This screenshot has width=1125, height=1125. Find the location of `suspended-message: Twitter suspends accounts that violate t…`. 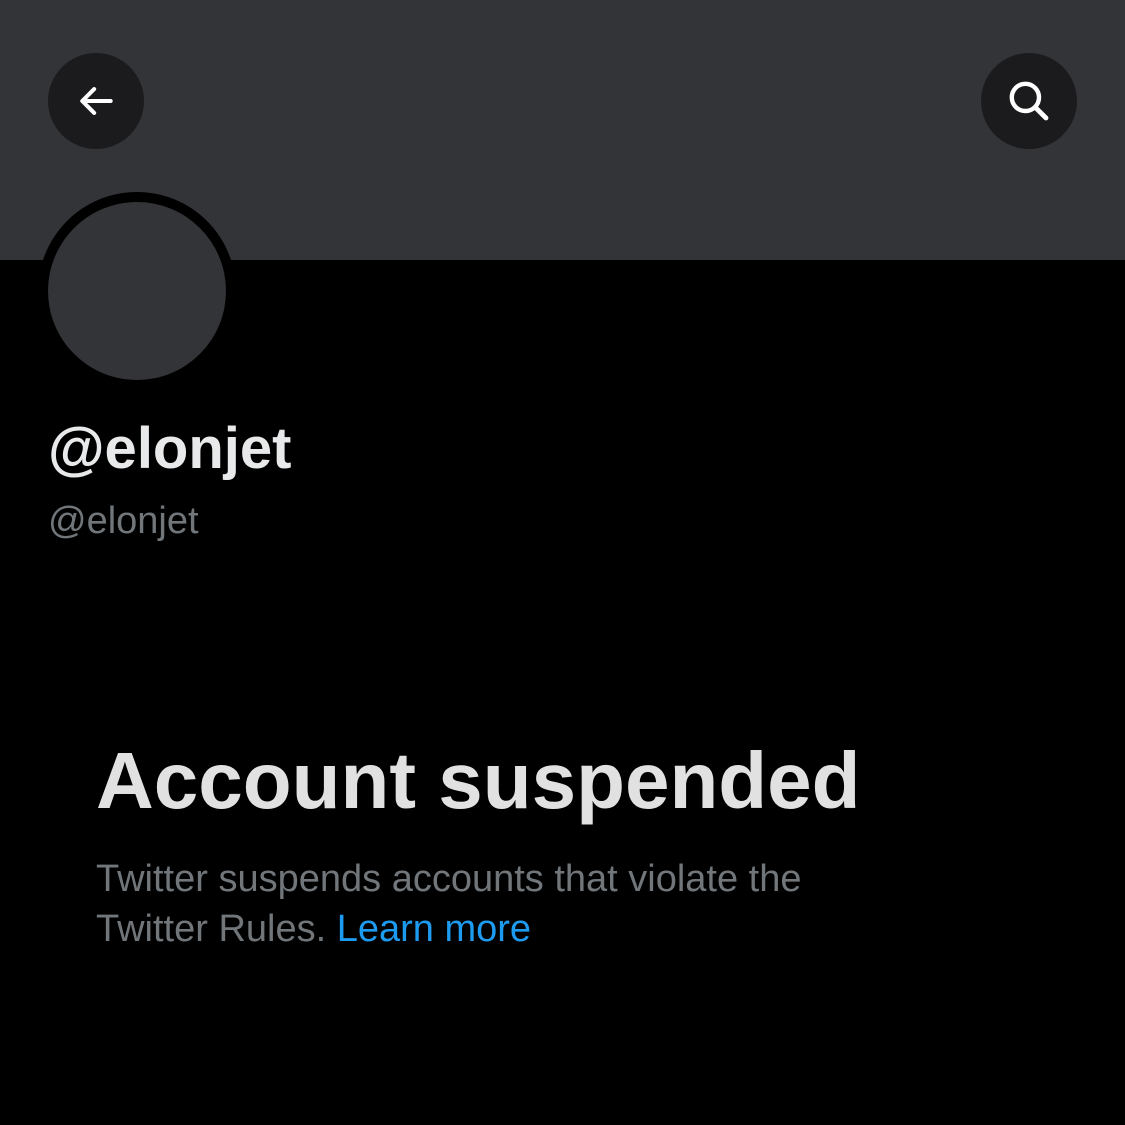

suspended-message: Twitter suspends accounts that violate t… is located at coordinates (536, 904).